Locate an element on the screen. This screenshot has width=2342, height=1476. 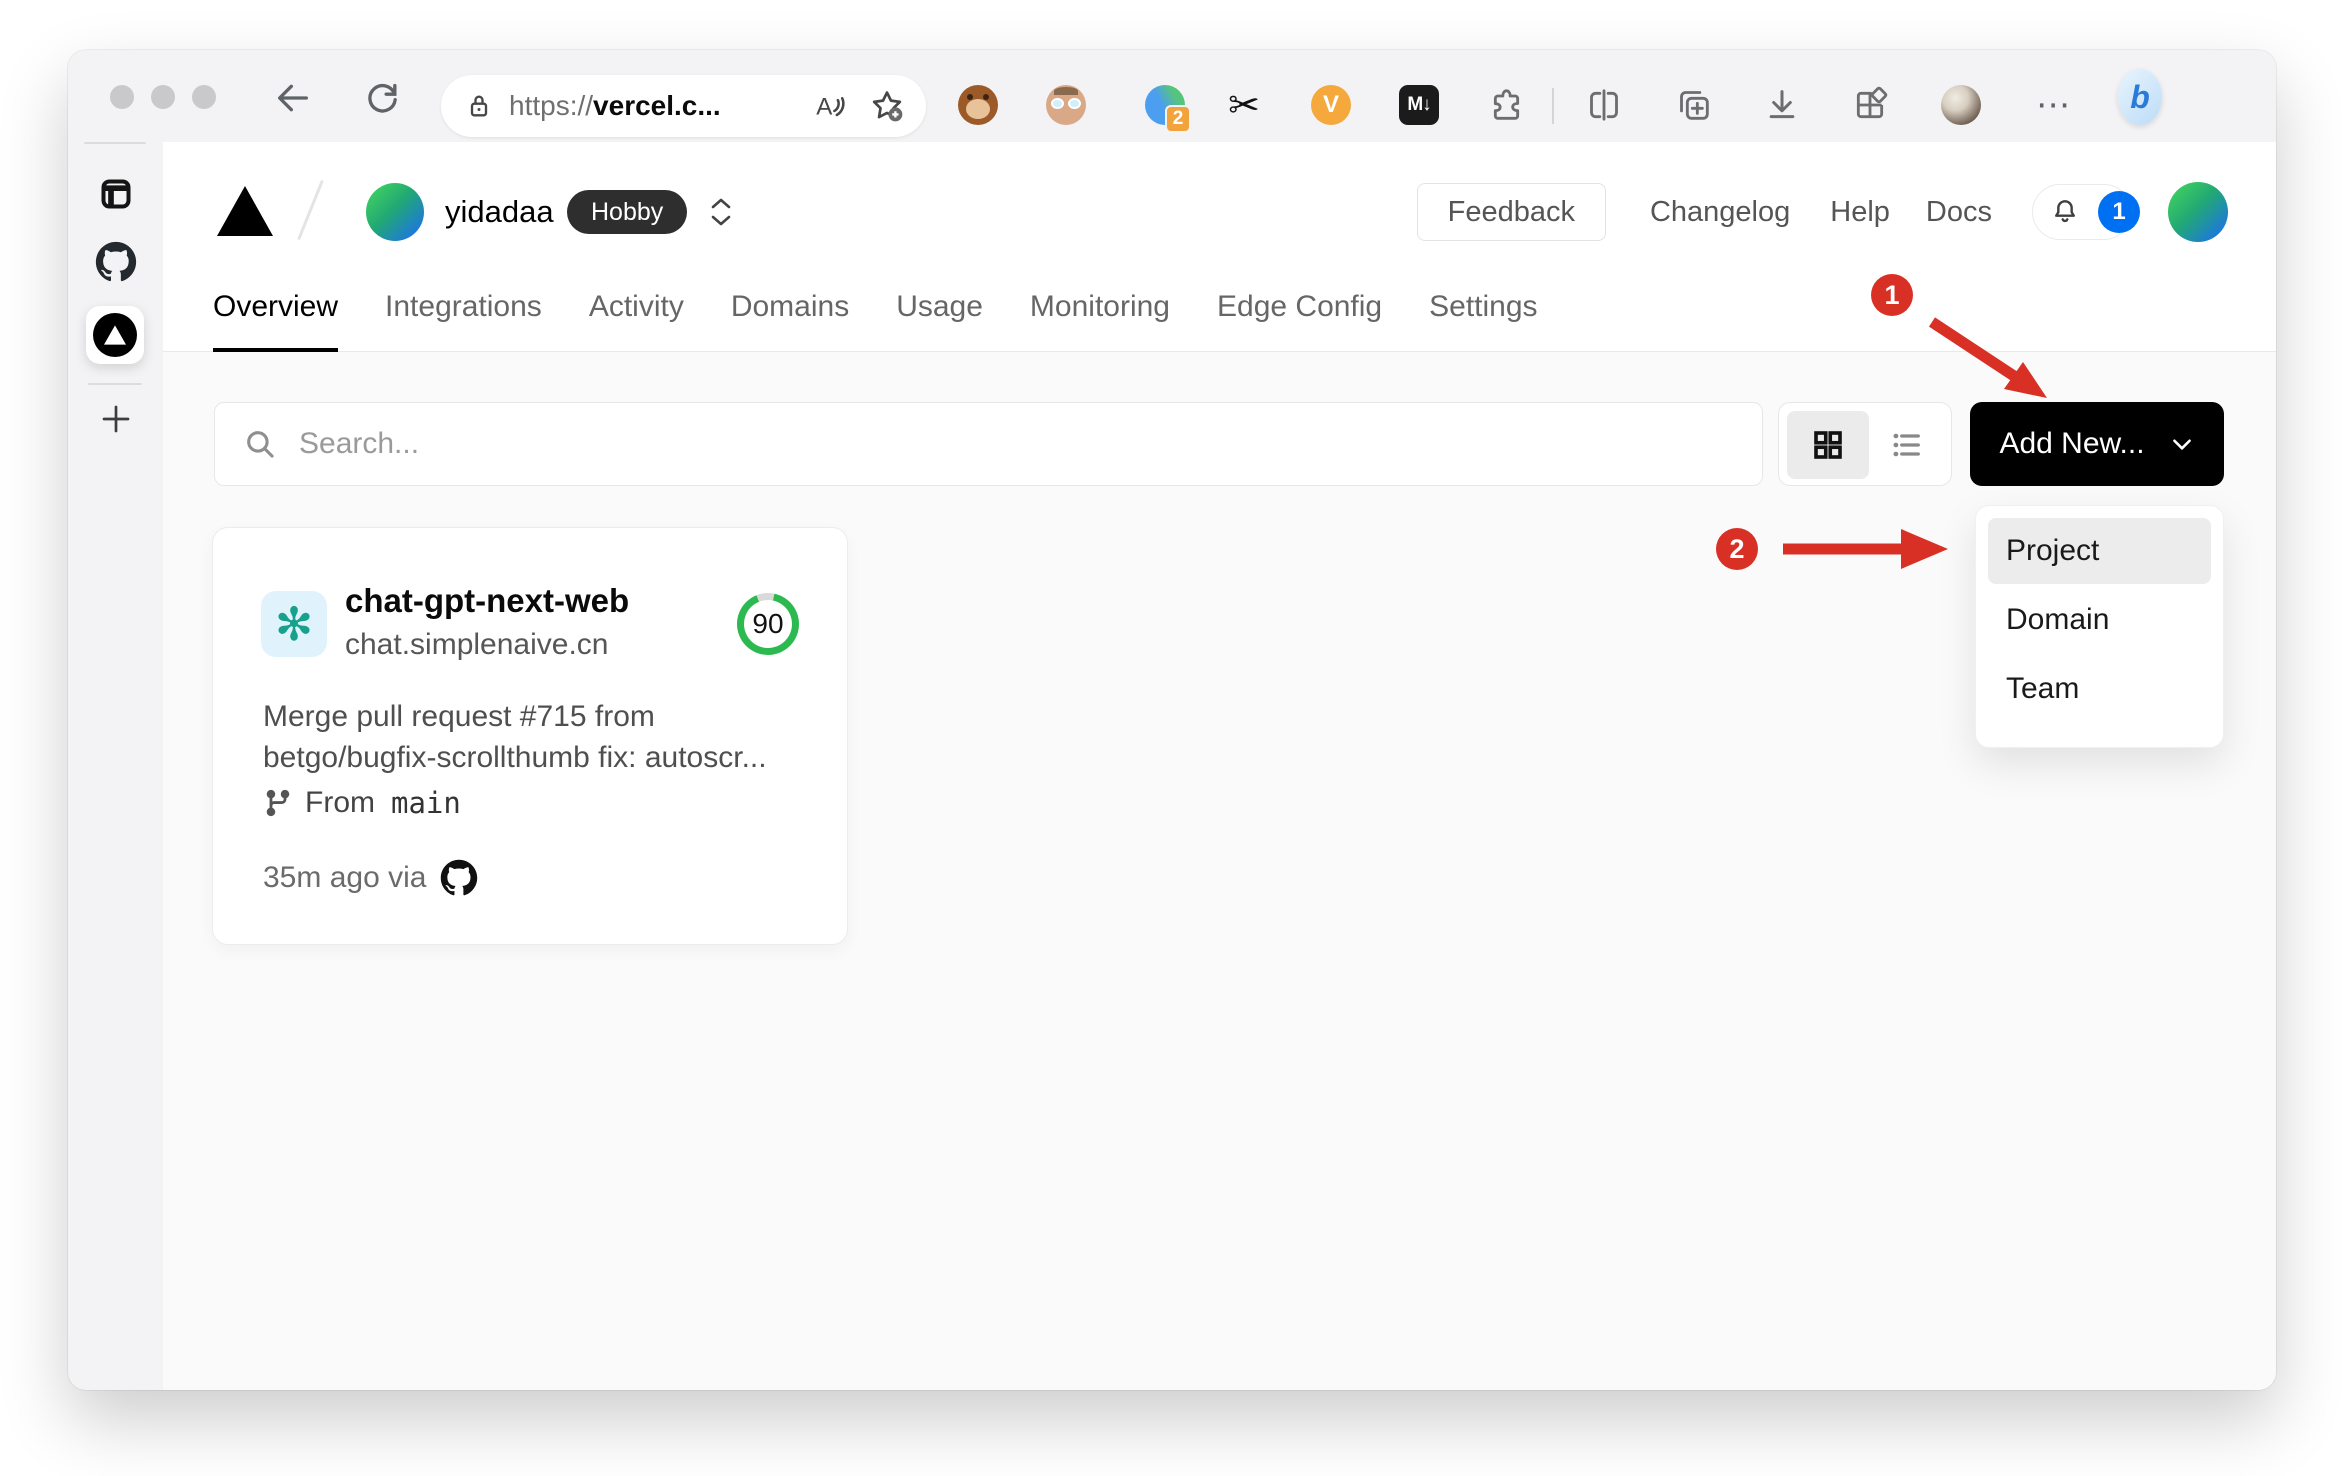
tab-activity: Activity is located at coordinates (636, 317).